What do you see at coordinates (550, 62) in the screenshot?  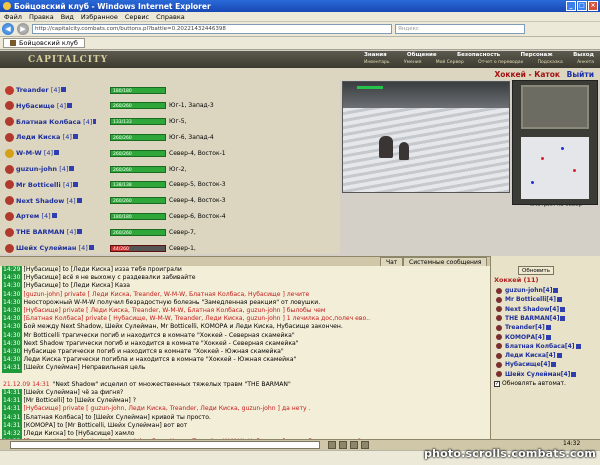 I see `nav-hint: Подсказка` at bounding box center [550, 62].